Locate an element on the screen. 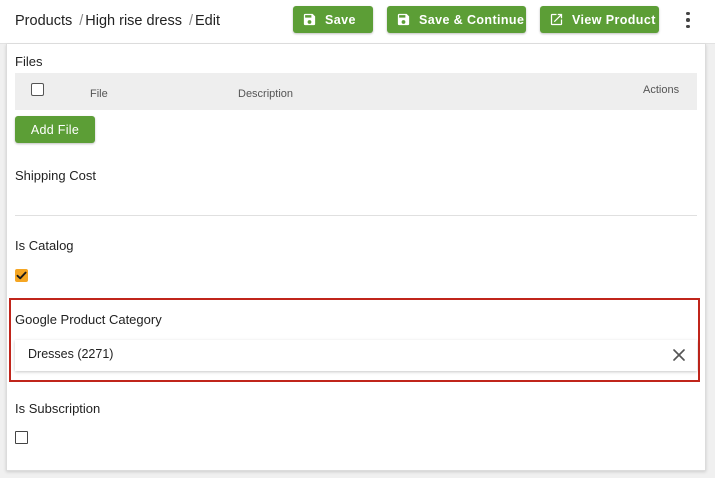 The image size is (715, 478). save-button: Save is located at coordinates (333, 19).